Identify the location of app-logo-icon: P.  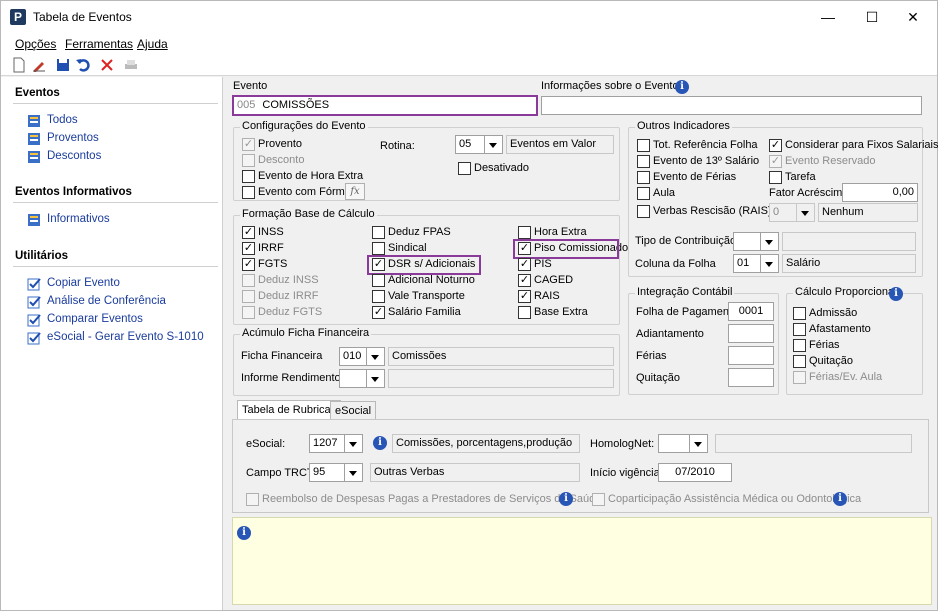
(18, 17).